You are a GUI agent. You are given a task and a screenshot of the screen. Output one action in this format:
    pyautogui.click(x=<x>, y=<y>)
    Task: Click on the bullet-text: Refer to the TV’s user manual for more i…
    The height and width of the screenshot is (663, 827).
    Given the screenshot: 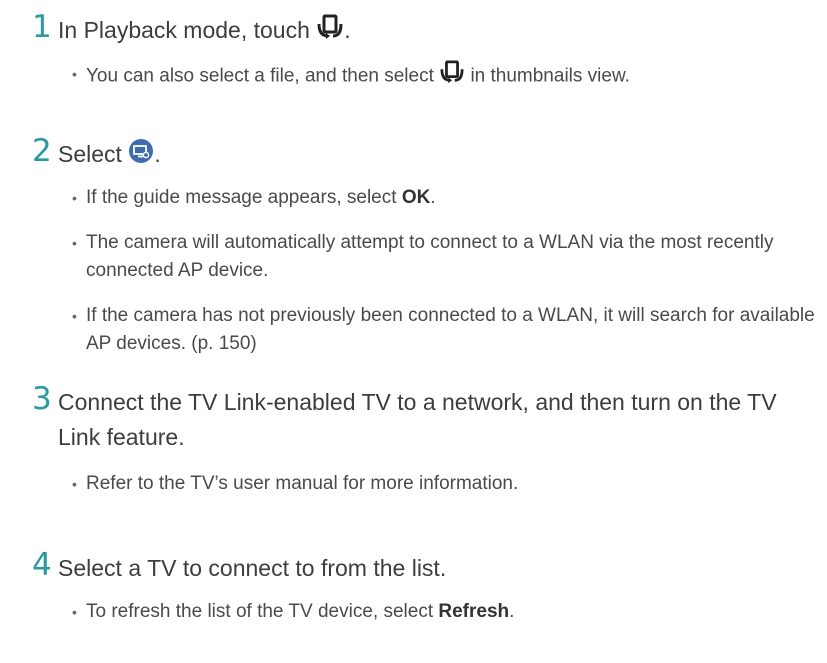 What is the action you would take?
    pyautogui.click(x=302, y=483)
    